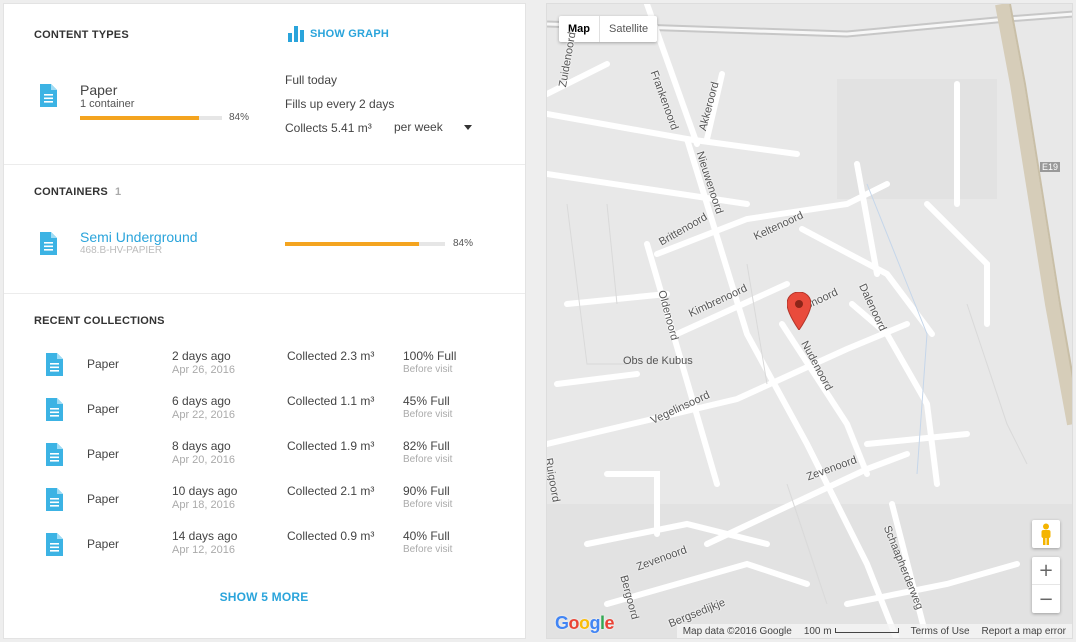 The image size is (1076, 642). I want to click on content-type-container-count: 1 container, so click(107, 104).